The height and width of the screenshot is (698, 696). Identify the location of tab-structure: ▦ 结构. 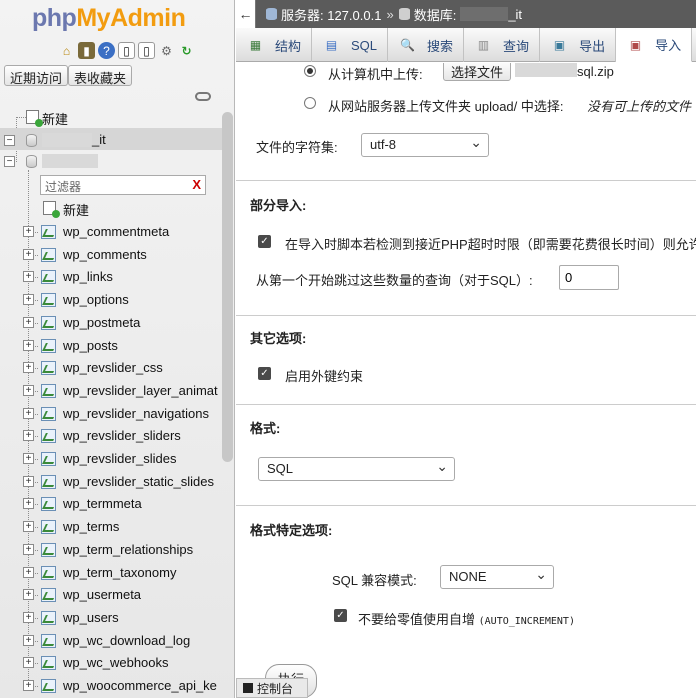
(274, 45).